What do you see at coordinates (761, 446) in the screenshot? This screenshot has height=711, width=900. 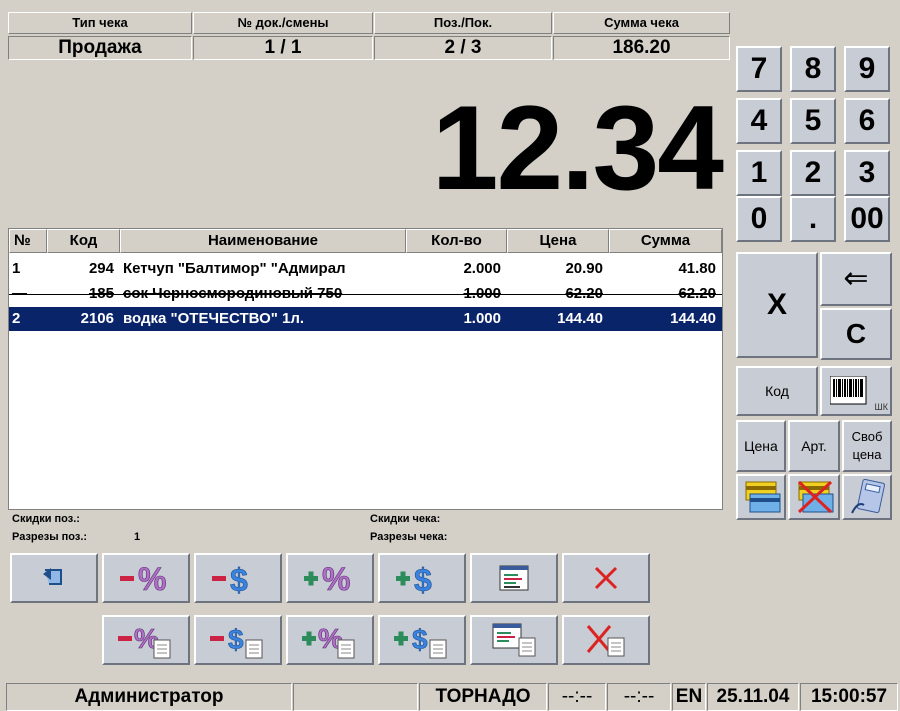 I see `price-button: Цена` at bounding box center [761, 446].